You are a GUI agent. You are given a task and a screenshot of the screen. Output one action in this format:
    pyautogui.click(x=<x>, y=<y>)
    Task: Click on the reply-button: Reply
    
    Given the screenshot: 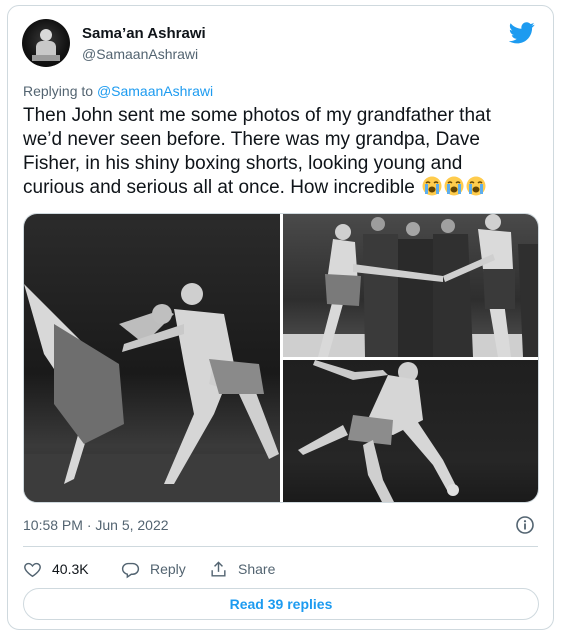 What is the action you would take?
    pyautogui.click(x=153, y=569)
    